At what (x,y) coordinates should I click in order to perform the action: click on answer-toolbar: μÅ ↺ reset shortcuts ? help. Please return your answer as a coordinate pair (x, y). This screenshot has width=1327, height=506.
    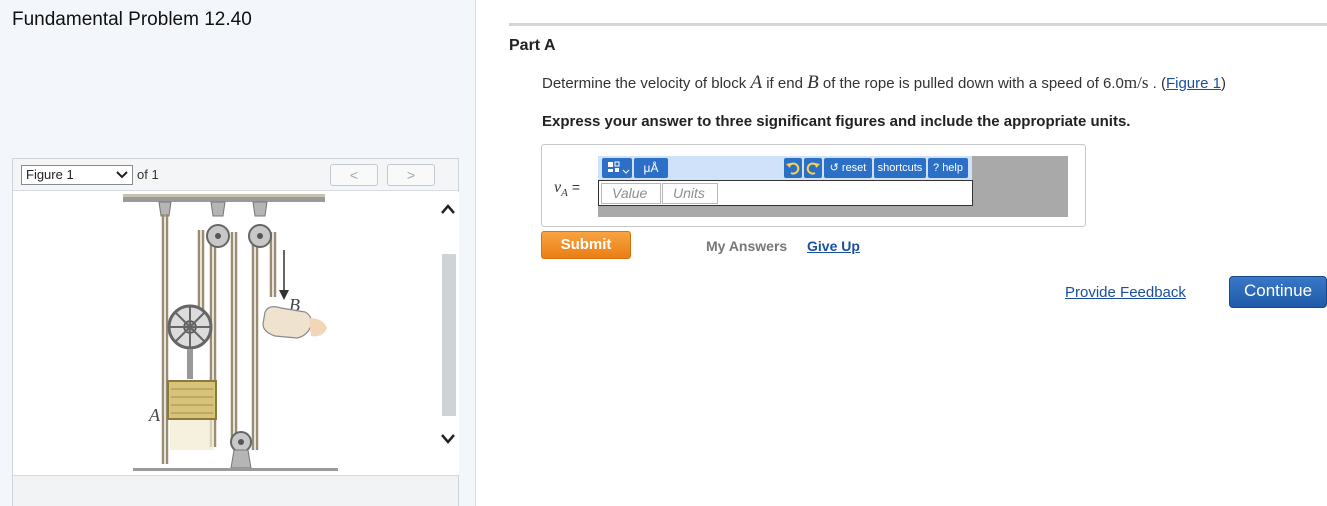
    Looking at the image, I should click on (785, 168).